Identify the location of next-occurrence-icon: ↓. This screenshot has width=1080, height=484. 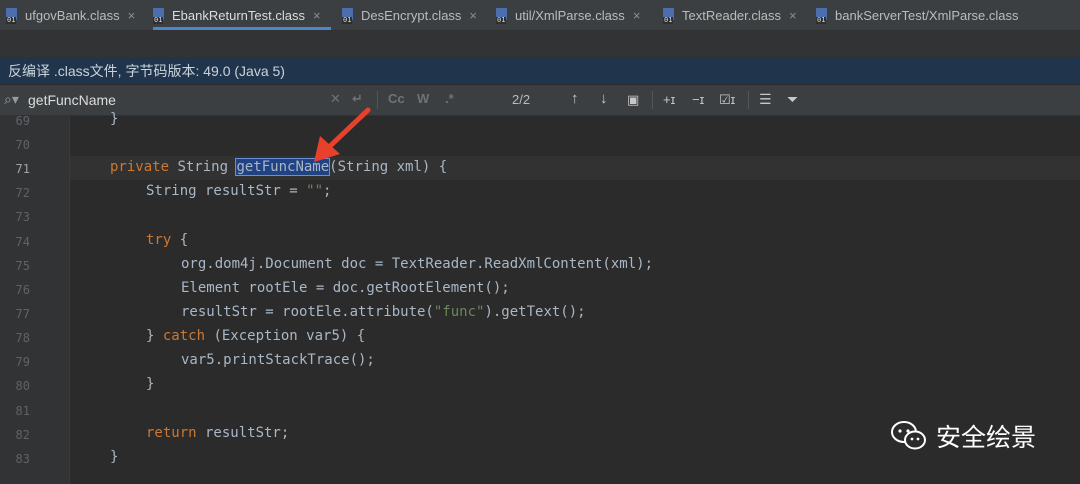
(604, 98).